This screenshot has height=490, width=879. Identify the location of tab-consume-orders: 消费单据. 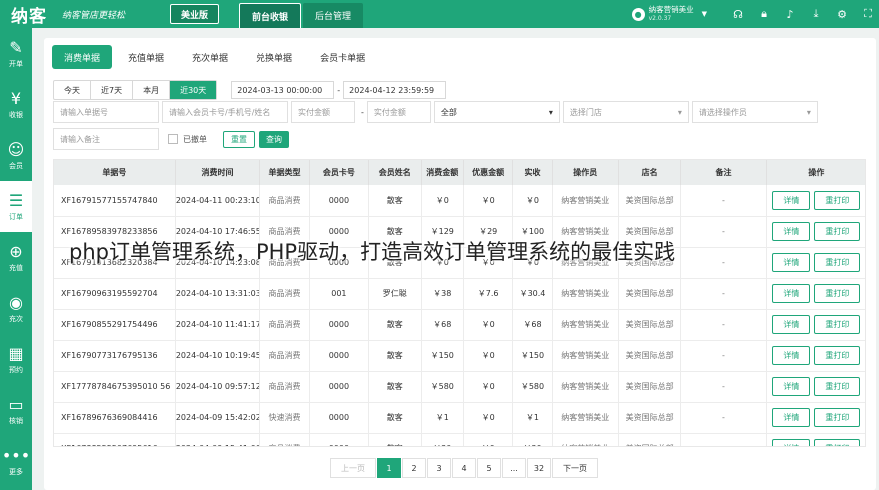
(82, 57).